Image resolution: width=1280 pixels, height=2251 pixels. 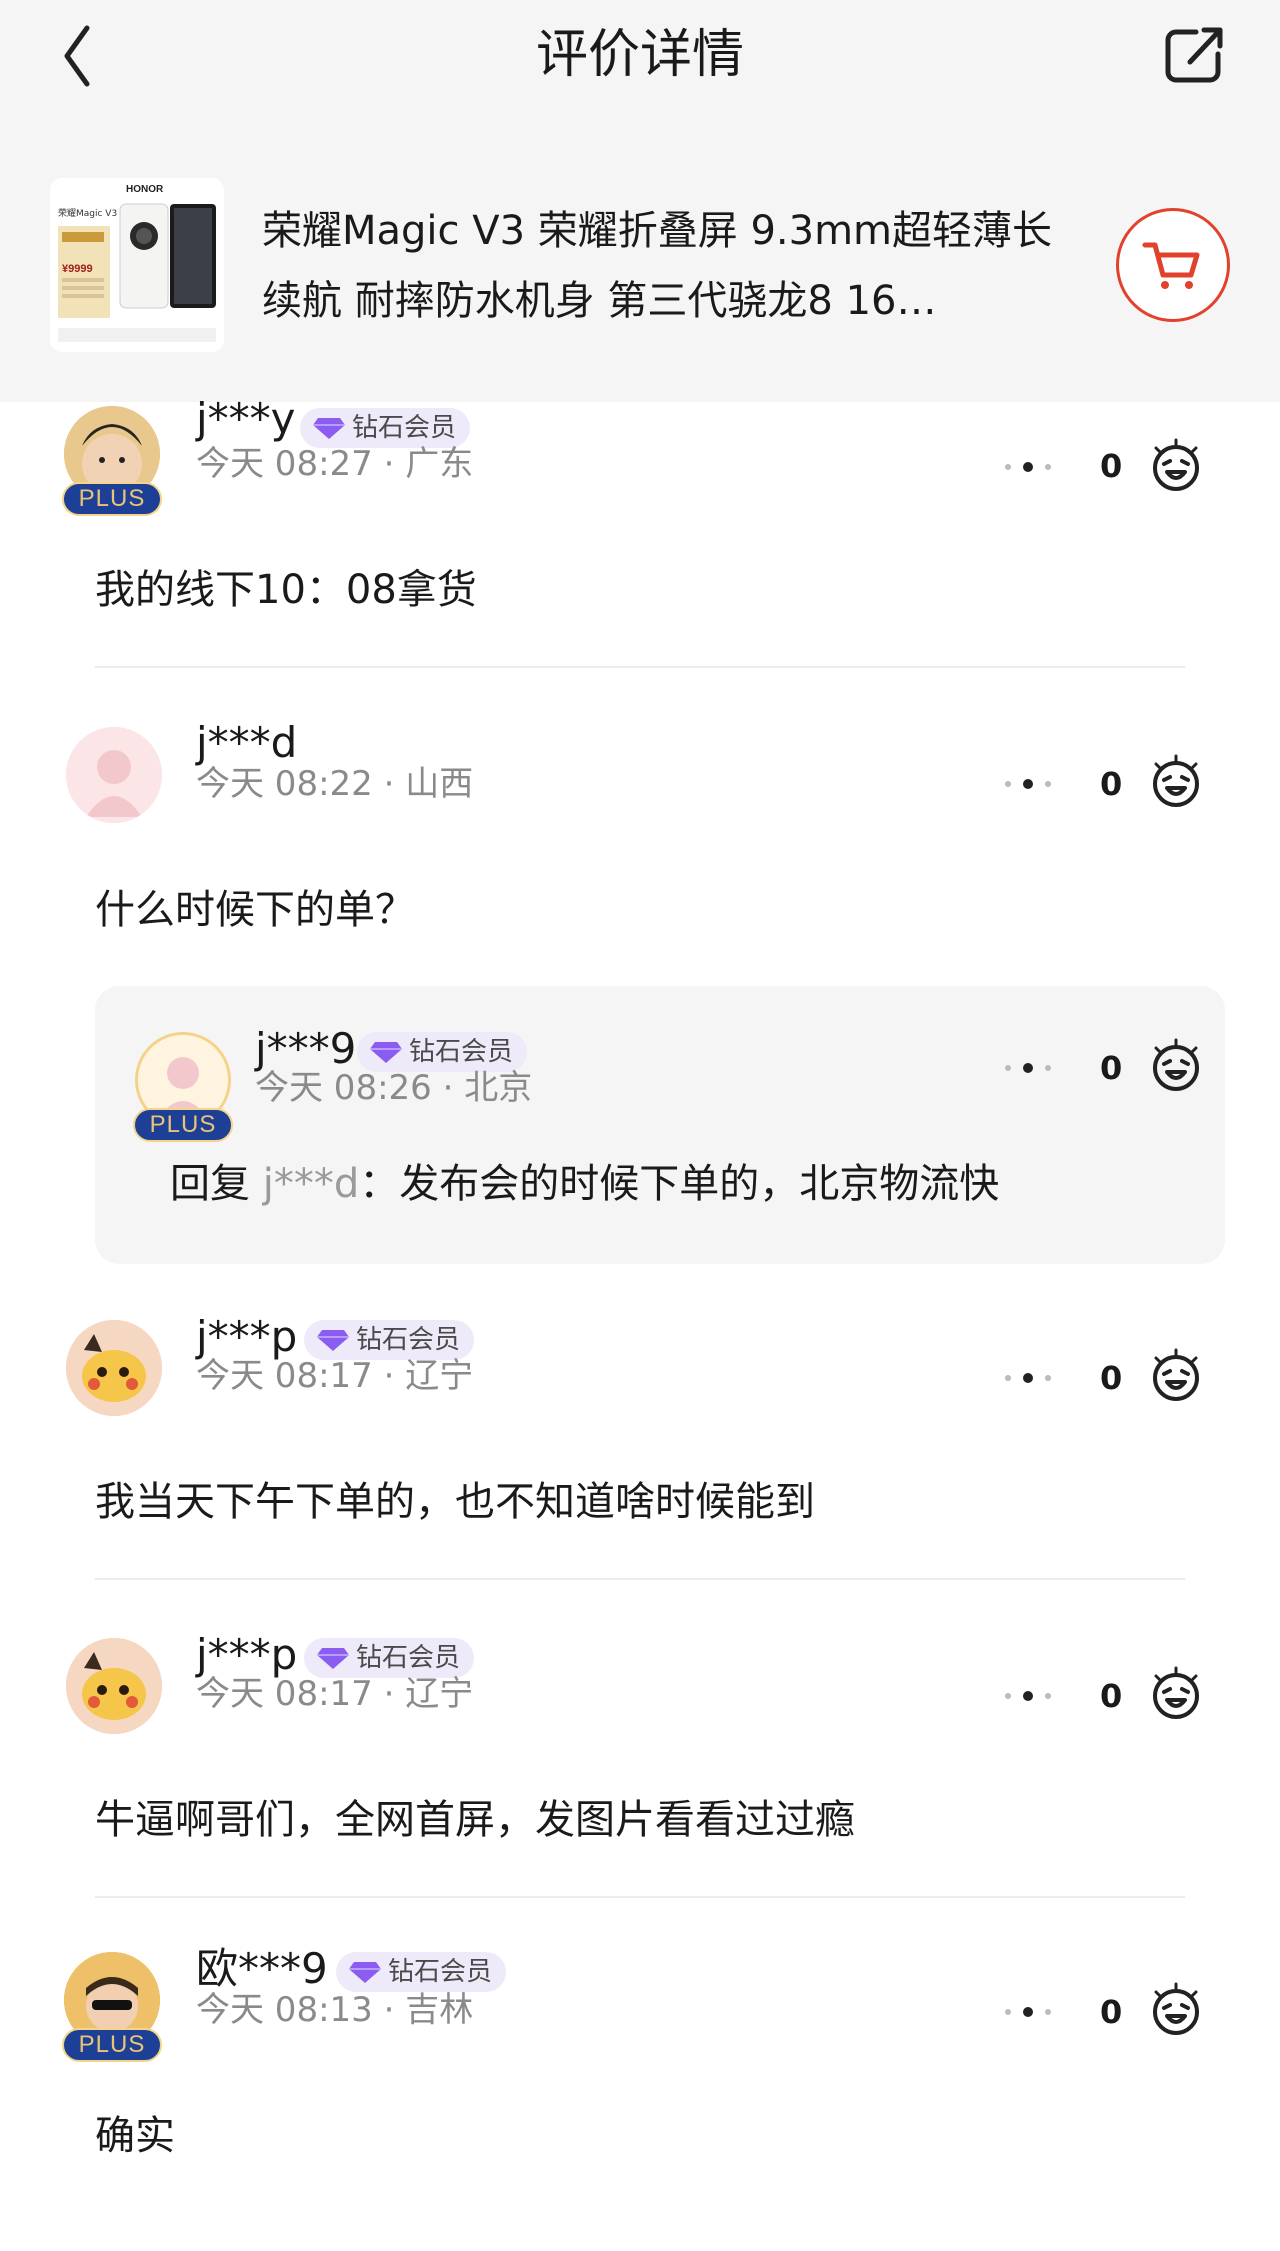 What do you see at coordinates (87, 213) in the screenshot?
I see `model-label: 荣耀Magic V3` at bounding box center [87, 213].